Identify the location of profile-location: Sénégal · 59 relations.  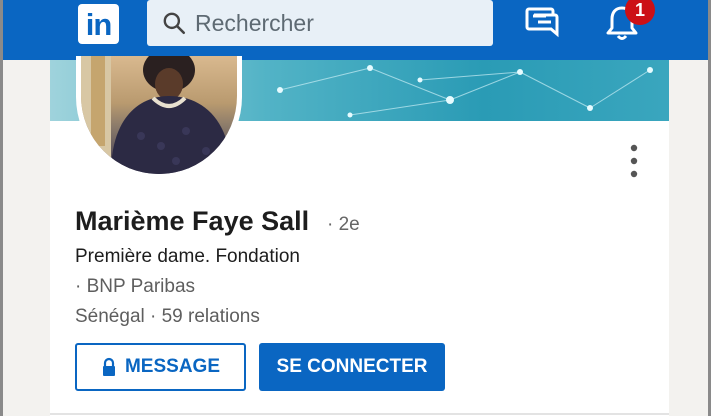
(167, 316).